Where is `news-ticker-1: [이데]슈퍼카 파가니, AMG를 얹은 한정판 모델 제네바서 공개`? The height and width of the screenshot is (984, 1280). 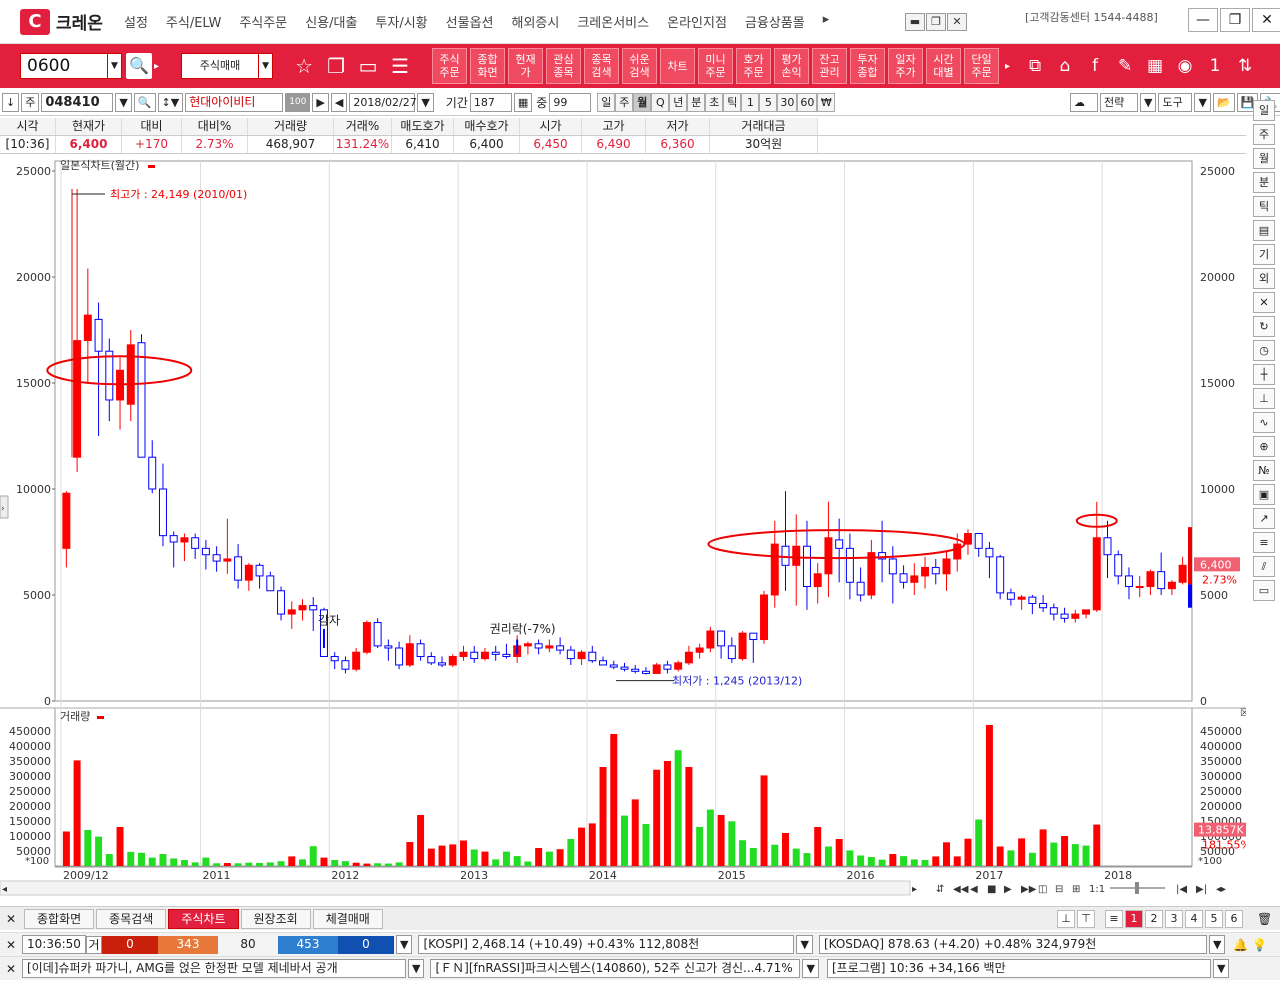
news-ticker-1: [이데]슈퍼카 파가니, AMG를 얹은 한정판 모델 제네바서 공개 is located at coordinates (214, 968).